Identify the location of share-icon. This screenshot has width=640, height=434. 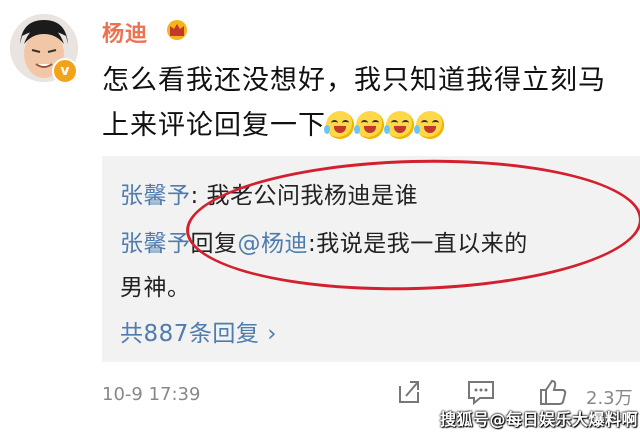
(409, 392).